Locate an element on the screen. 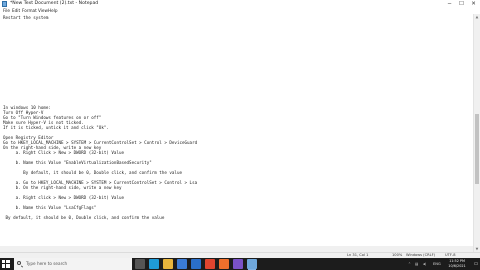 The height and width of the screenshot is (270, 480). vertical-scrollbar: ▲ ▼ is located at coordinates (476, 133).